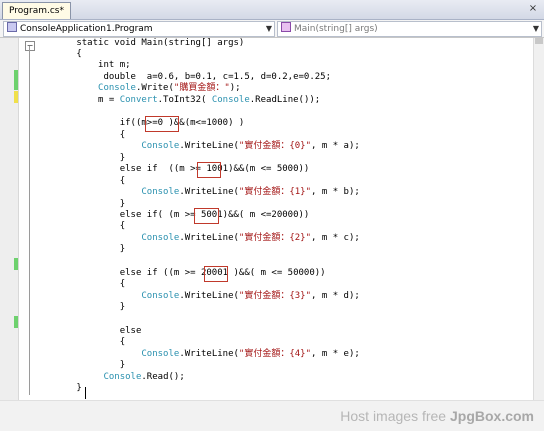 Image resolution: width=544 pixels, height=431 pixels. I want to click on code-token: int m;, so click(82, 65).